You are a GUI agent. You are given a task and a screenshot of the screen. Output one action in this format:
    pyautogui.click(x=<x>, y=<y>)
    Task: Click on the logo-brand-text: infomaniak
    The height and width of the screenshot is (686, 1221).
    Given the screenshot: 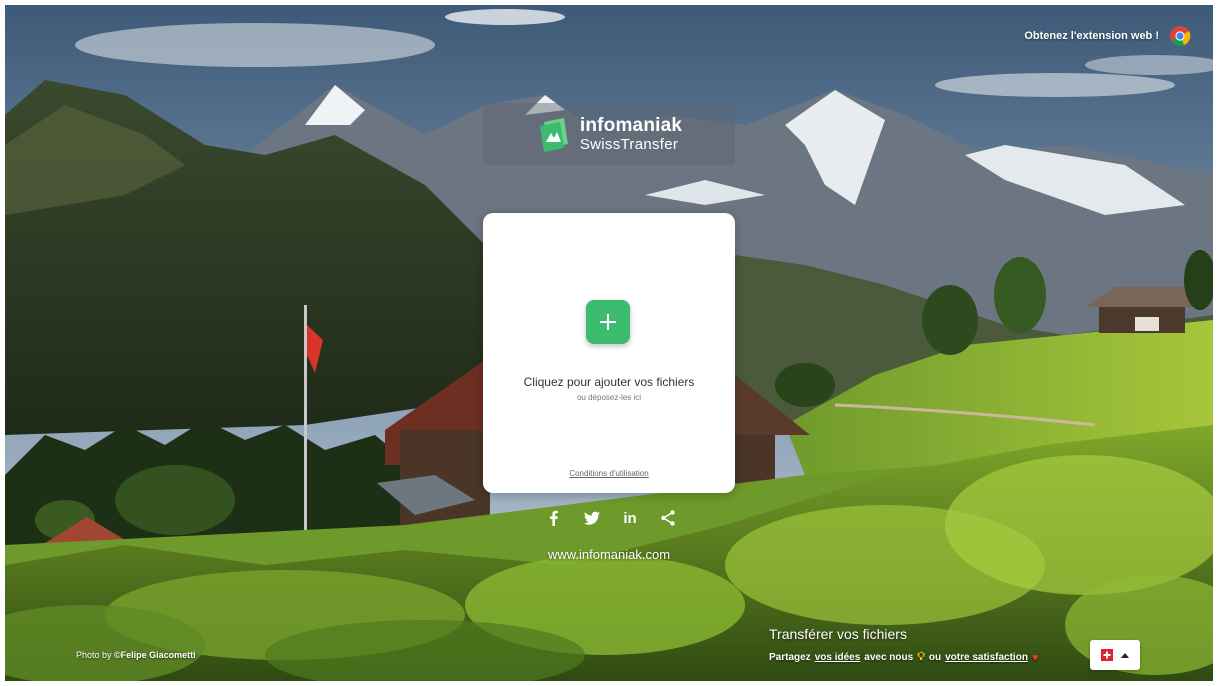 What is the action you would take?
    pyautogui.click(x=631, y=125)
    